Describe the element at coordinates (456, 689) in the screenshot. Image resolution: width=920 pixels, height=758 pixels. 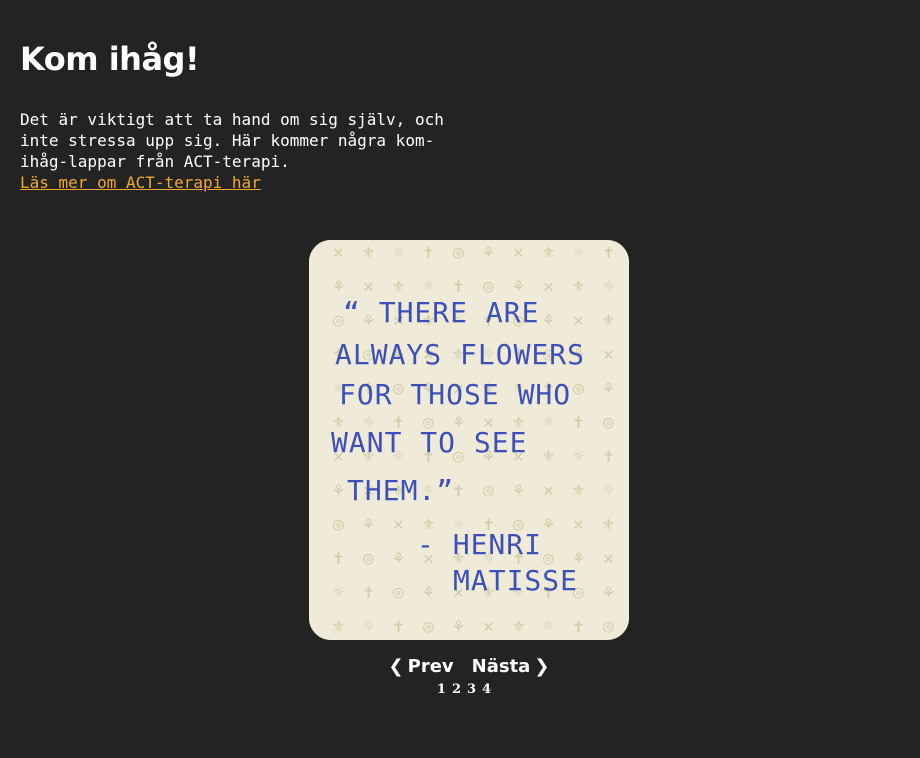
I see `page-link-2: 2` at that location.